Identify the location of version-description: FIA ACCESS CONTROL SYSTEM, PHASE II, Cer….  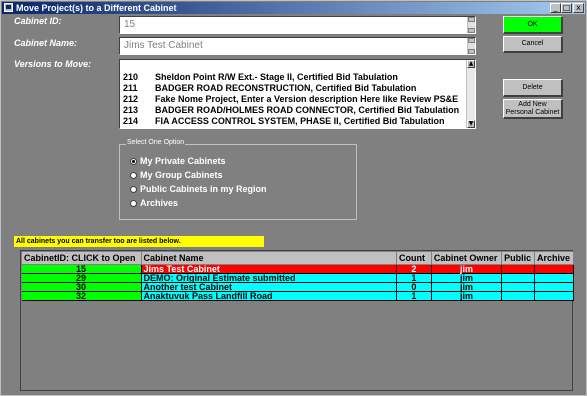
(300, 121).